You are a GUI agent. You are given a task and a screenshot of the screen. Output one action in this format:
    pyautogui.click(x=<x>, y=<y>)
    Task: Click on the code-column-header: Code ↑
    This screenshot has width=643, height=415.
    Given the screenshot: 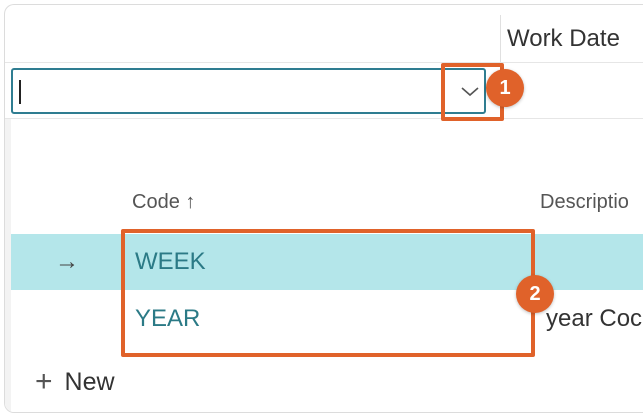 What is the action you would take?
    pyautogui.click(x=163, y=202)
    